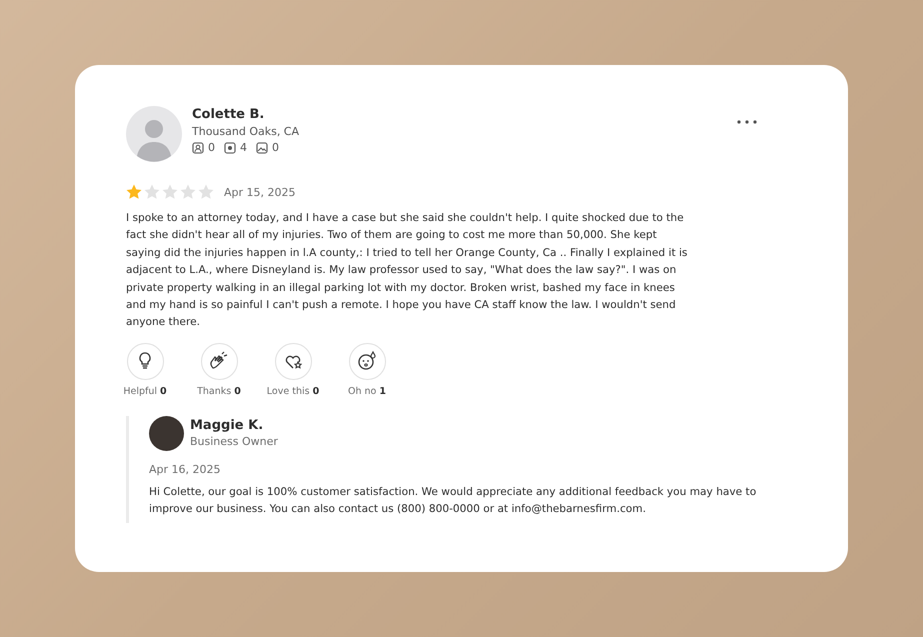 The width and height of the screenshot is (923, 637). Describe the element at coordinates (293, 391) in the screenshot. I see `reaction-label: Love this 0` at that location.